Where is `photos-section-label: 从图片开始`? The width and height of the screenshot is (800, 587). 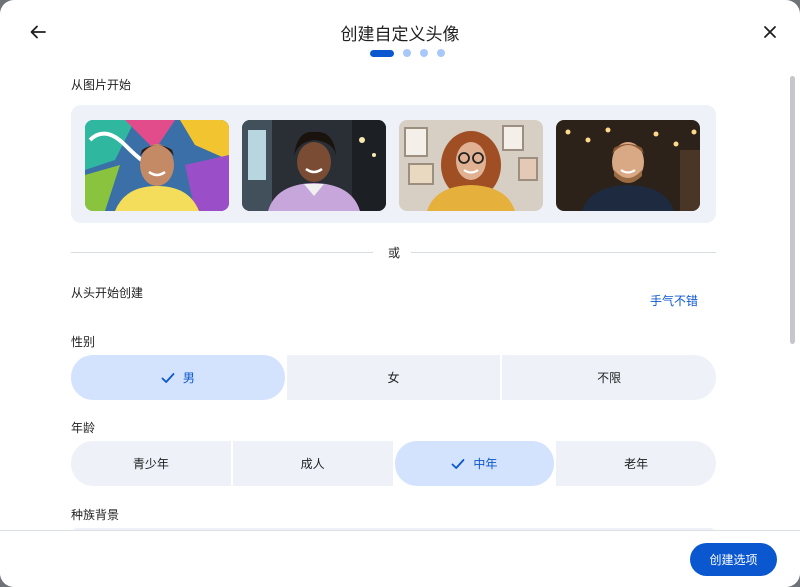 photos-section-label: 从图片开始 is located at coordinates (101, 85).